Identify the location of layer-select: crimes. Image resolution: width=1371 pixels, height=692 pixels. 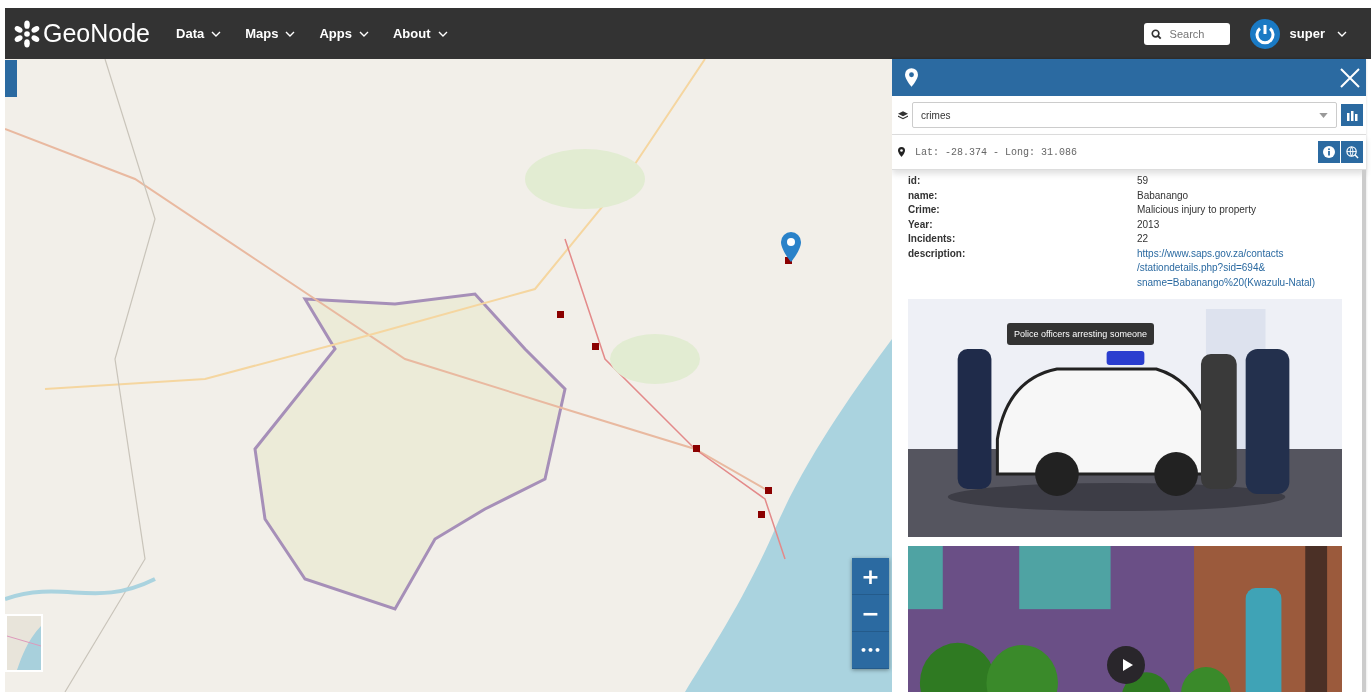
(1124, 115).